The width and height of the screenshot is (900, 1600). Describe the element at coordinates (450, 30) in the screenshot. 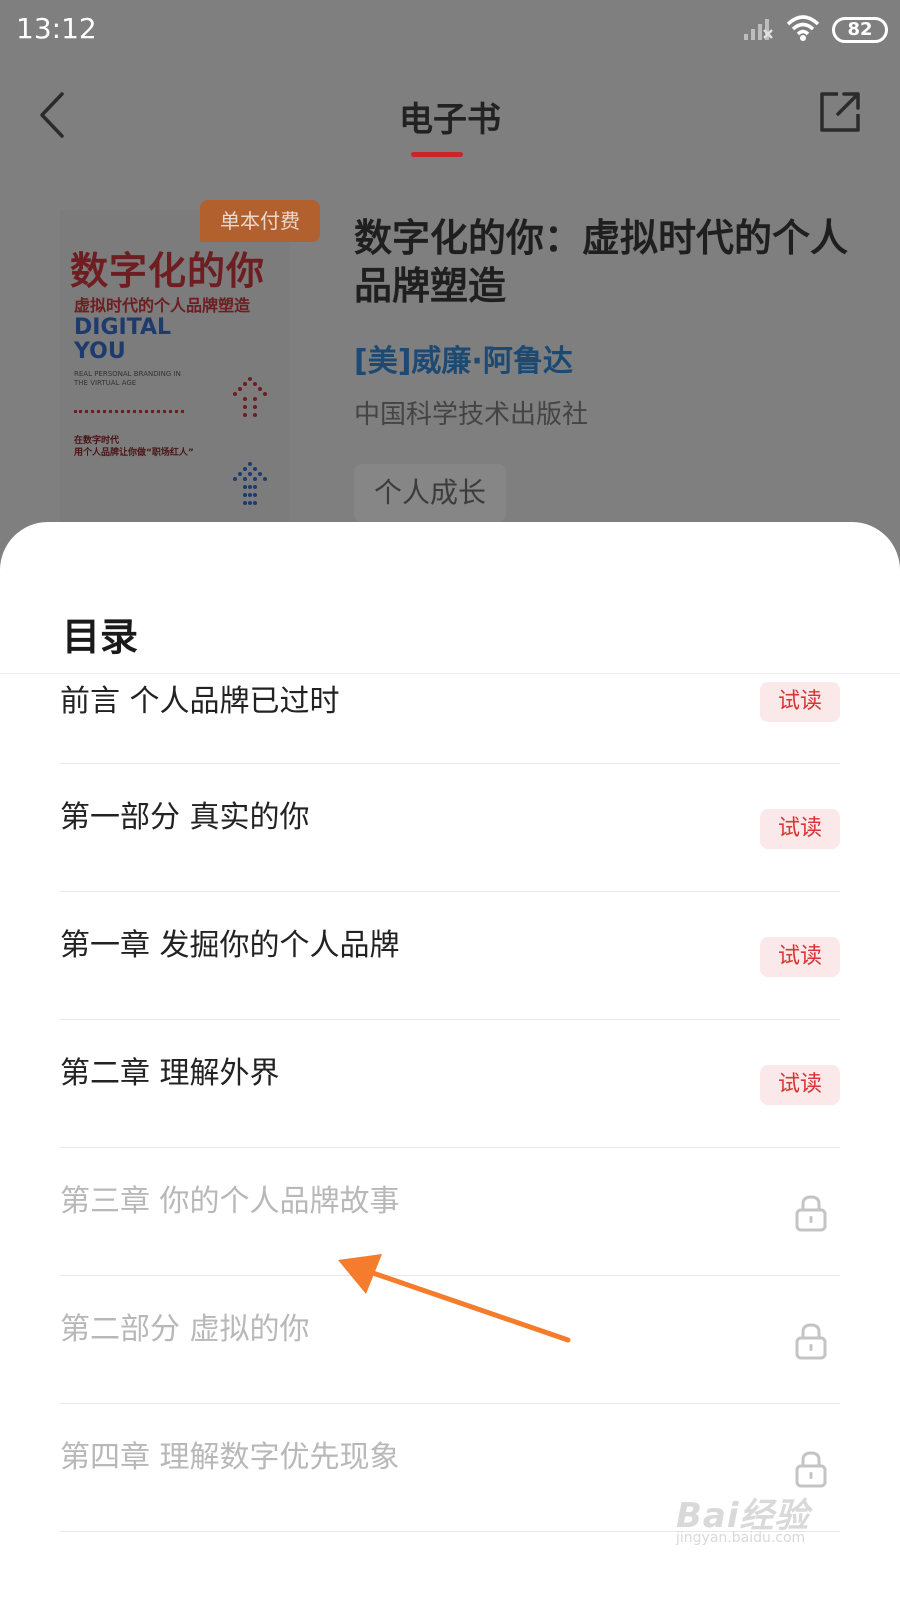

I see `status-bar: 13:12 82` at that location.